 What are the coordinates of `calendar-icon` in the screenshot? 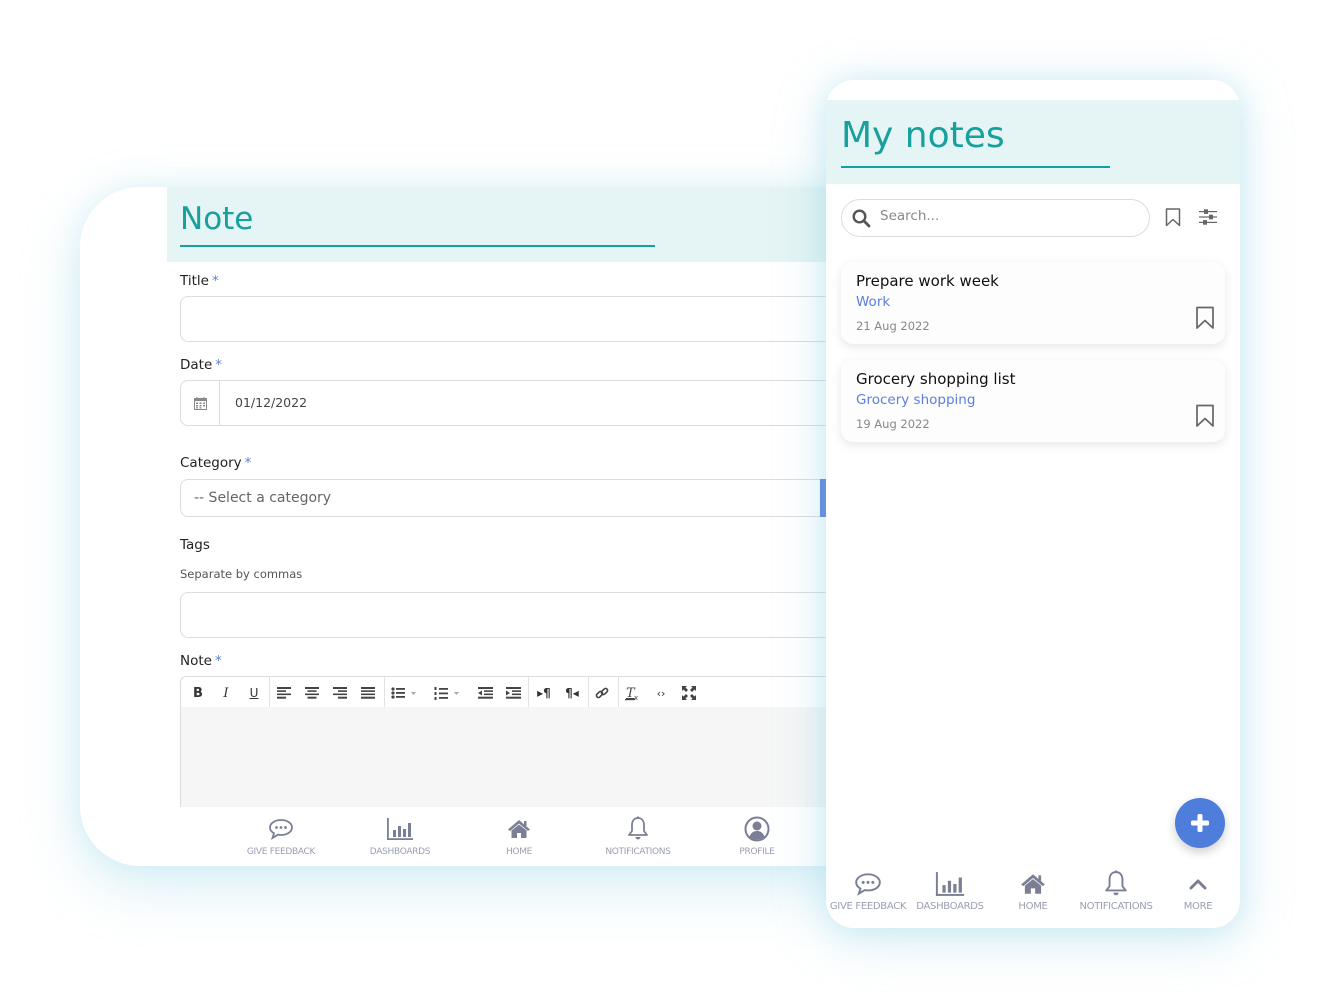 It's located at (200, 403).